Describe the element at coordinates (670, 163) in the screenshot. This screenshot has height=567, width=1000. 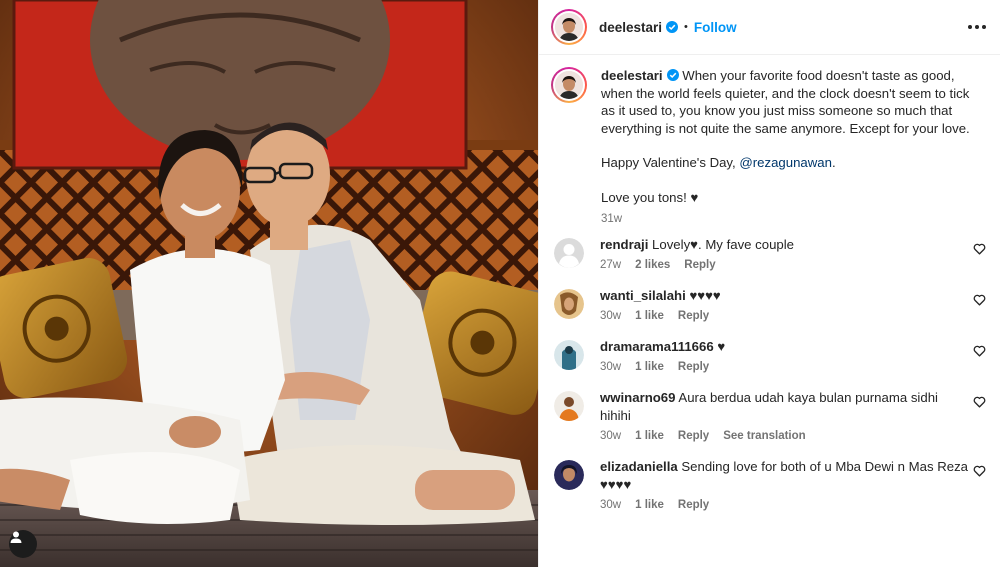
I see `caption-valentine-text: Happy Valentine's Day,` at that location.